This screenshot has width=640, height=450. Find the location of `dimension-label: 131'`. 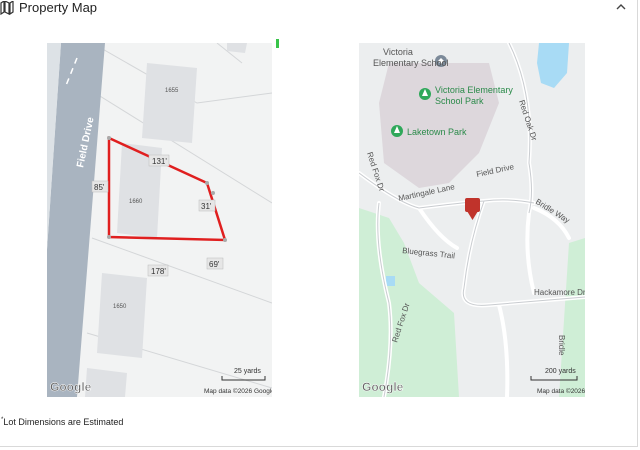

dimension-label: 131' is located at coordinates (159, 160).